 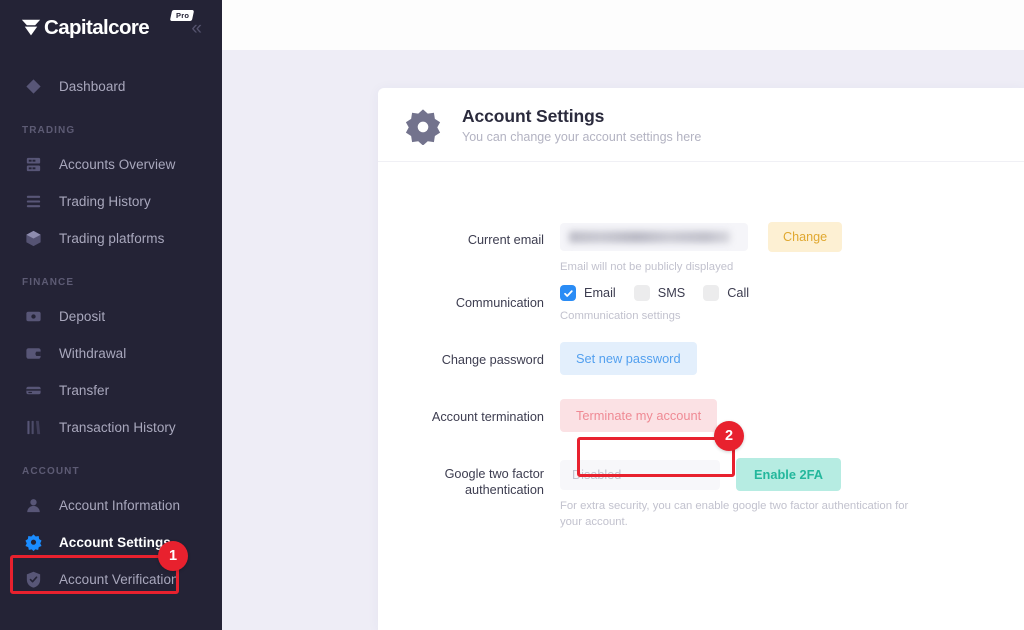 I want to click on communication-option-label: Call, so click(x=738, y=293).